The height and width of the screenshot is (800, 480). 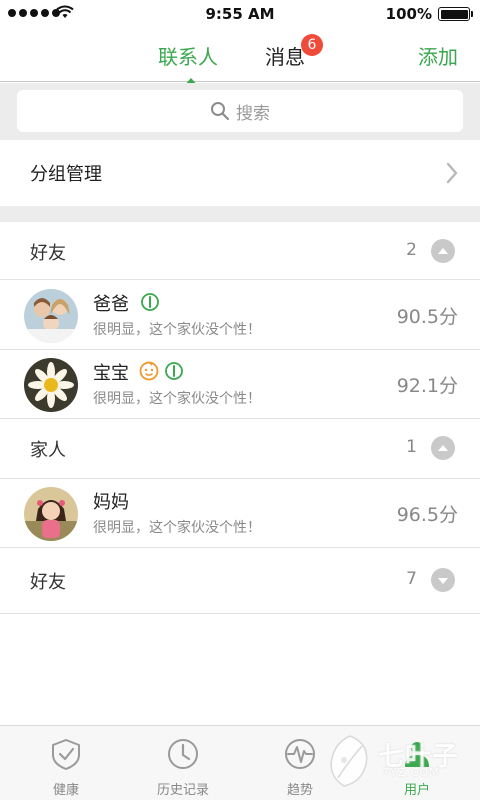 I want to click on search-icon, so click(x=220, y=111).